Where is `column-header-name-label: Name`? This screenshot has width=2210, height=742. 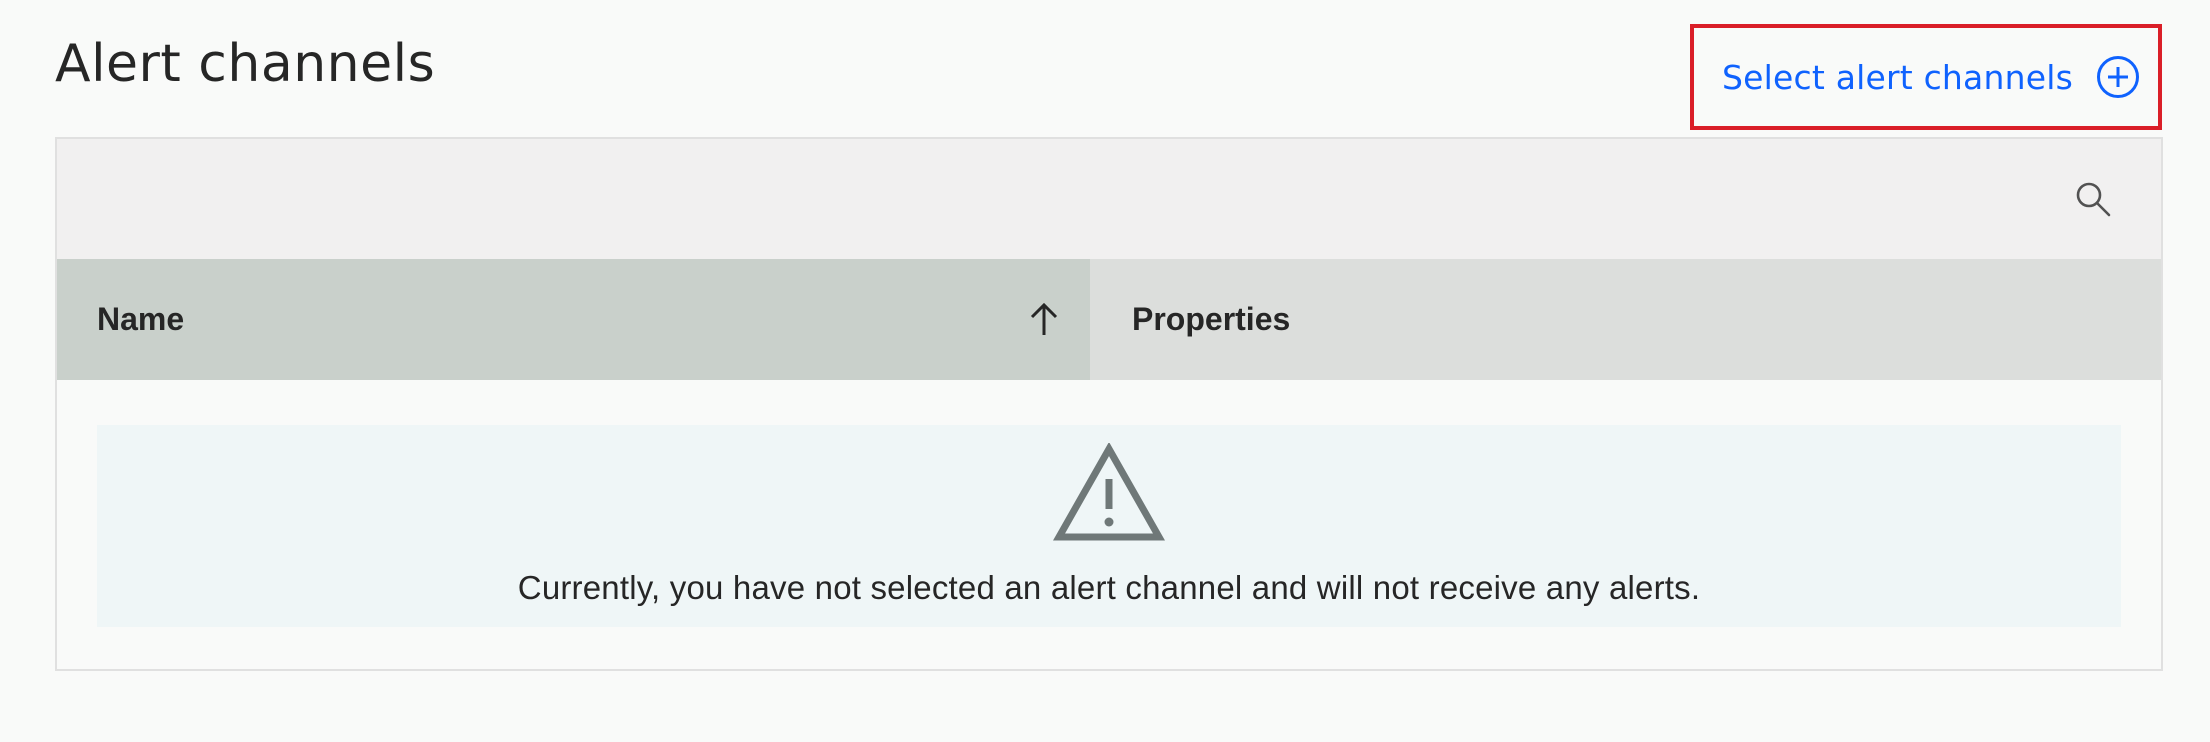 column-header-name-label: Name is located at coordinates (141, 319).